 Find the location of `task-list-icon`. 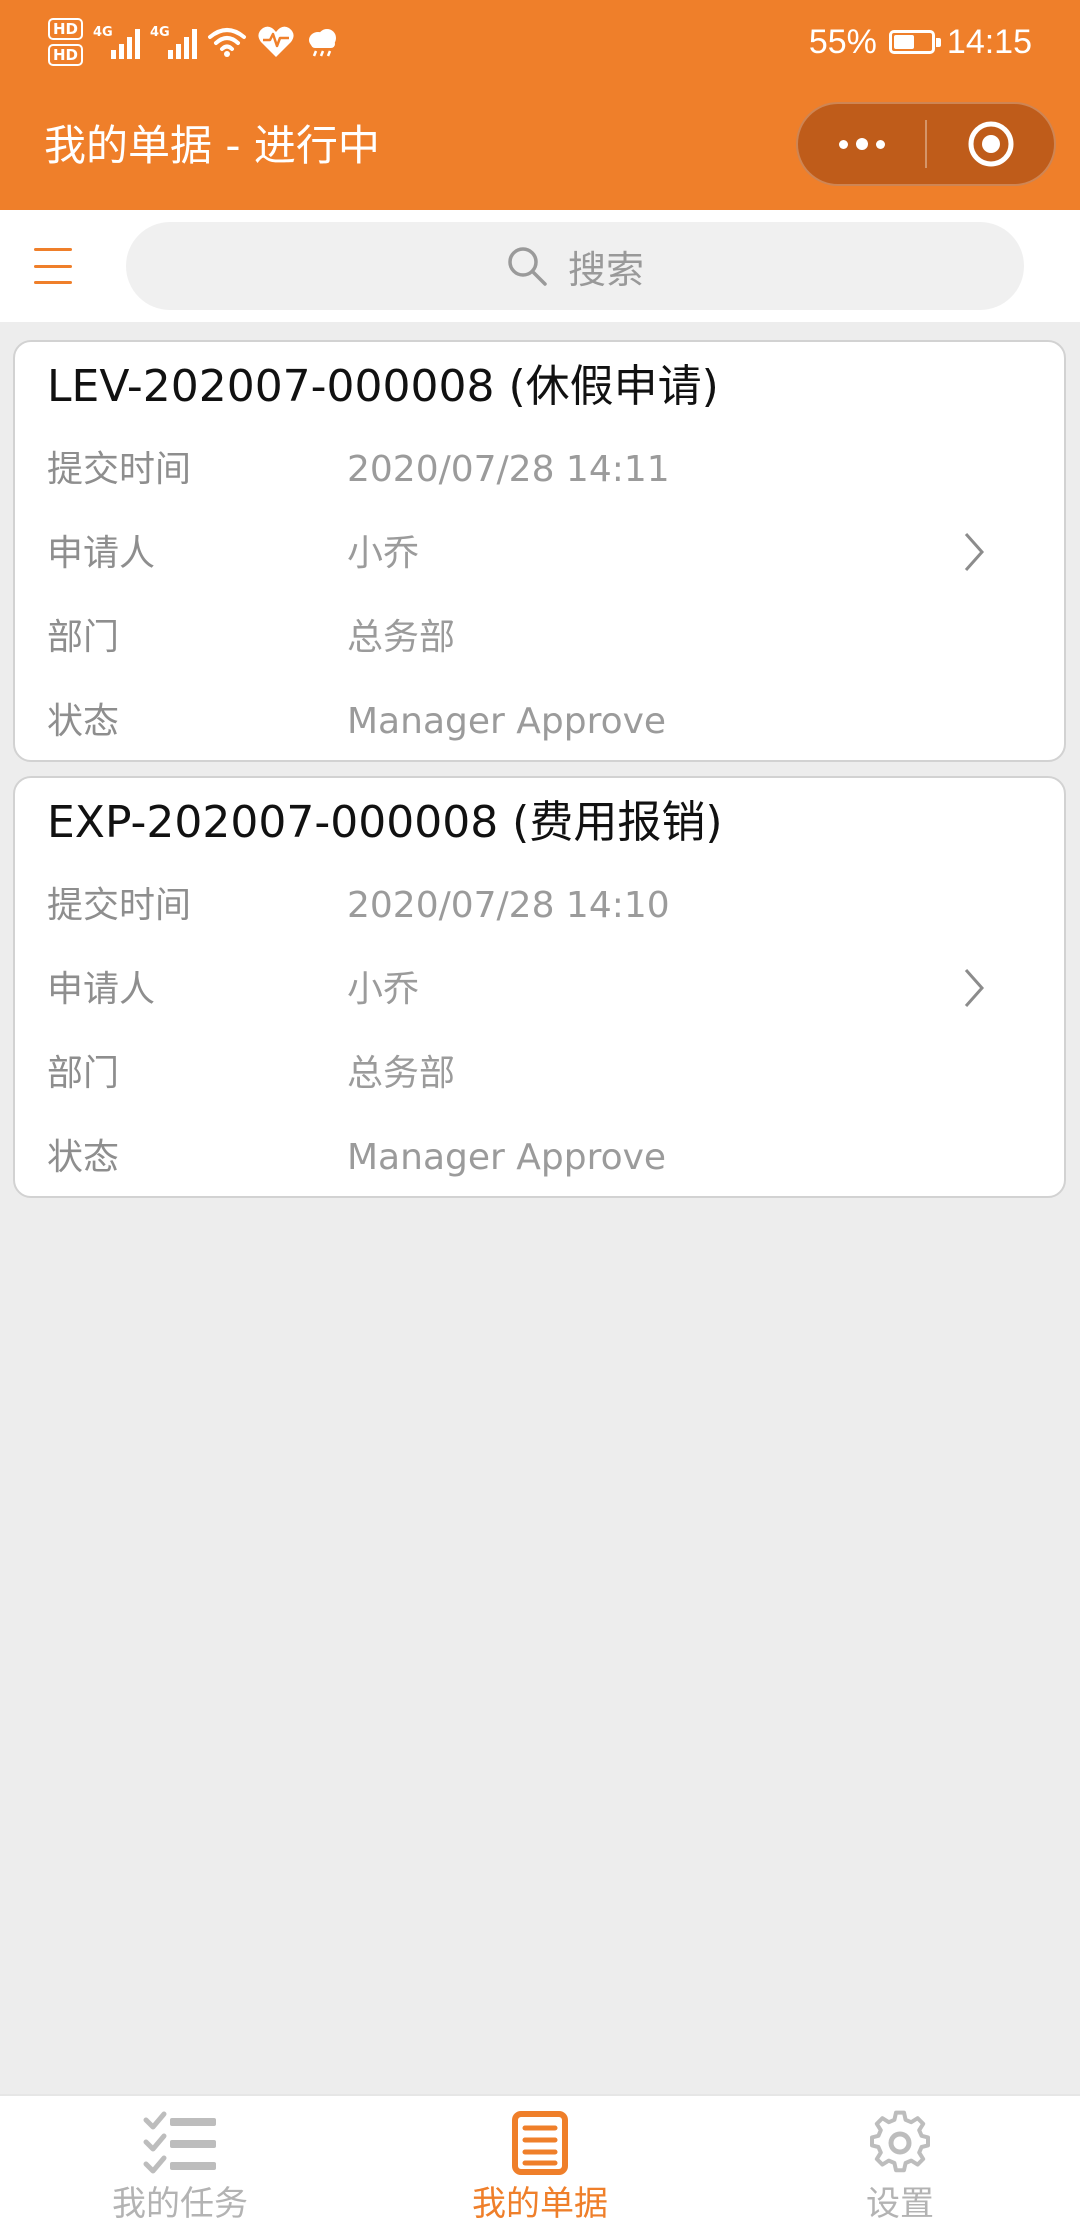

task-list-icon is located at coordinates (179, 2142).